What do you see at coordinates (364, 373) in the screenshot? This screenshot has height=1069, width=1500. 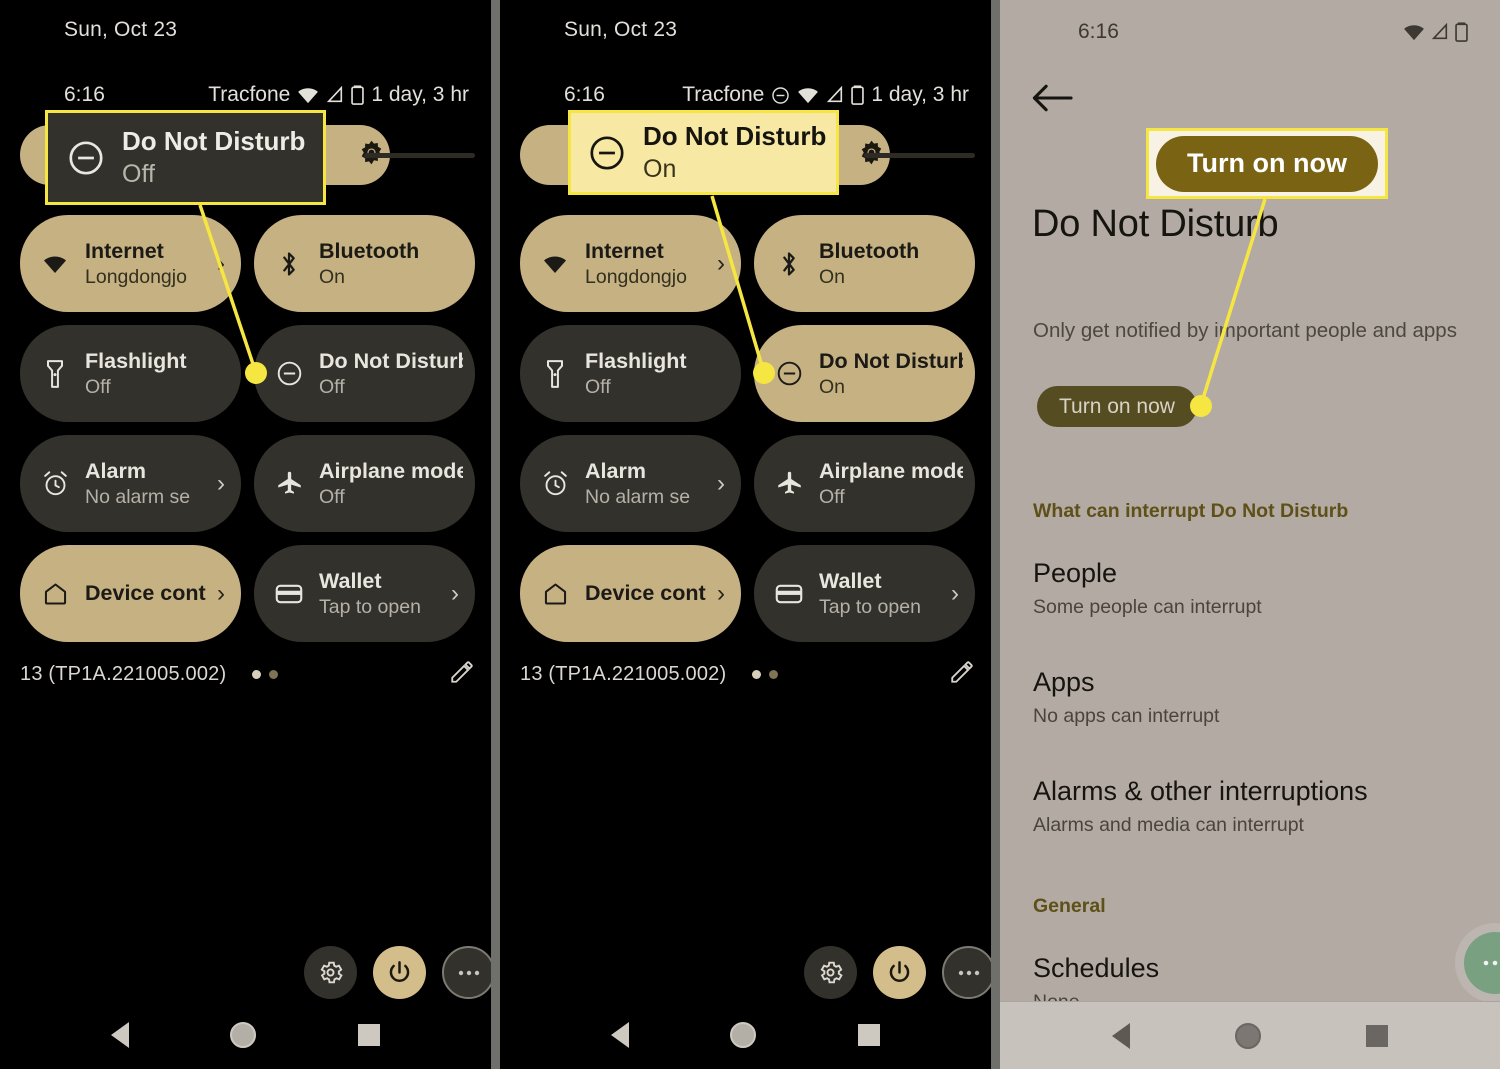 I see `qs-tile-do-not-disturb: Do Not Disturb Off` at bounding box center [364, 373].